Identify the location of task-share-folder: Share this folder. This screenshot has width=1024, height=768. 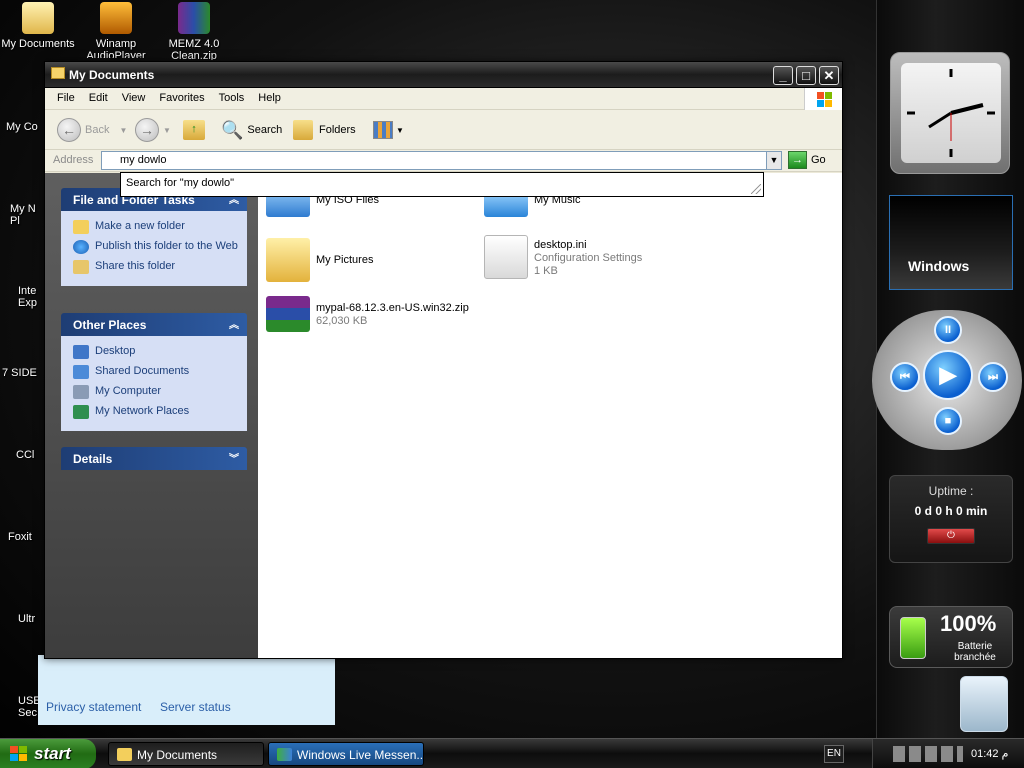
(156, 267).